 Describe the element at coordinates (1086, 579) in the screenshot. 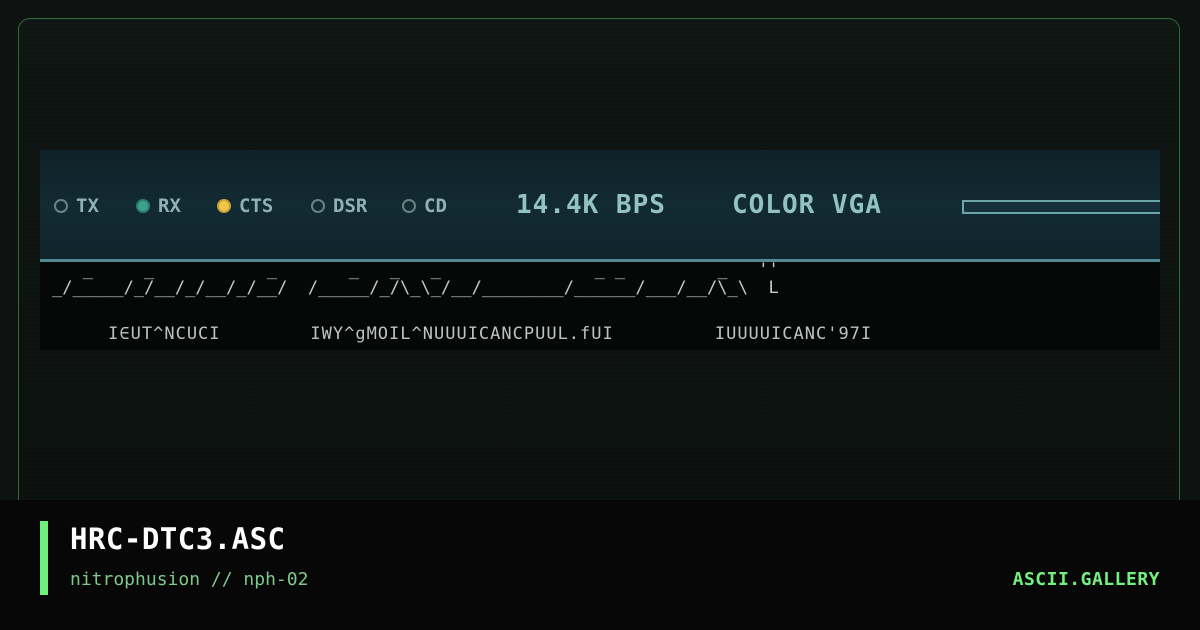

I see `site-brand: ASCII.GALLERY` at that location.